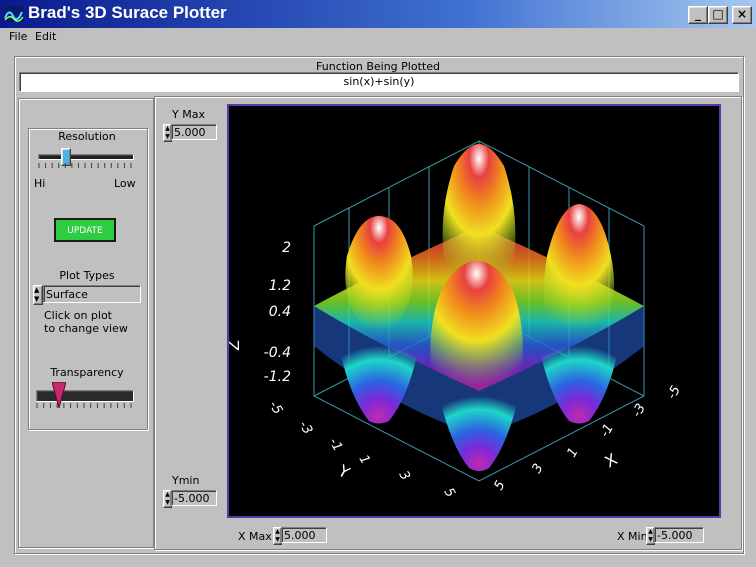 Image resolution: width=756 pixels, height=567 pixels. I want to click on x-tick: 1, so click(572, 452).